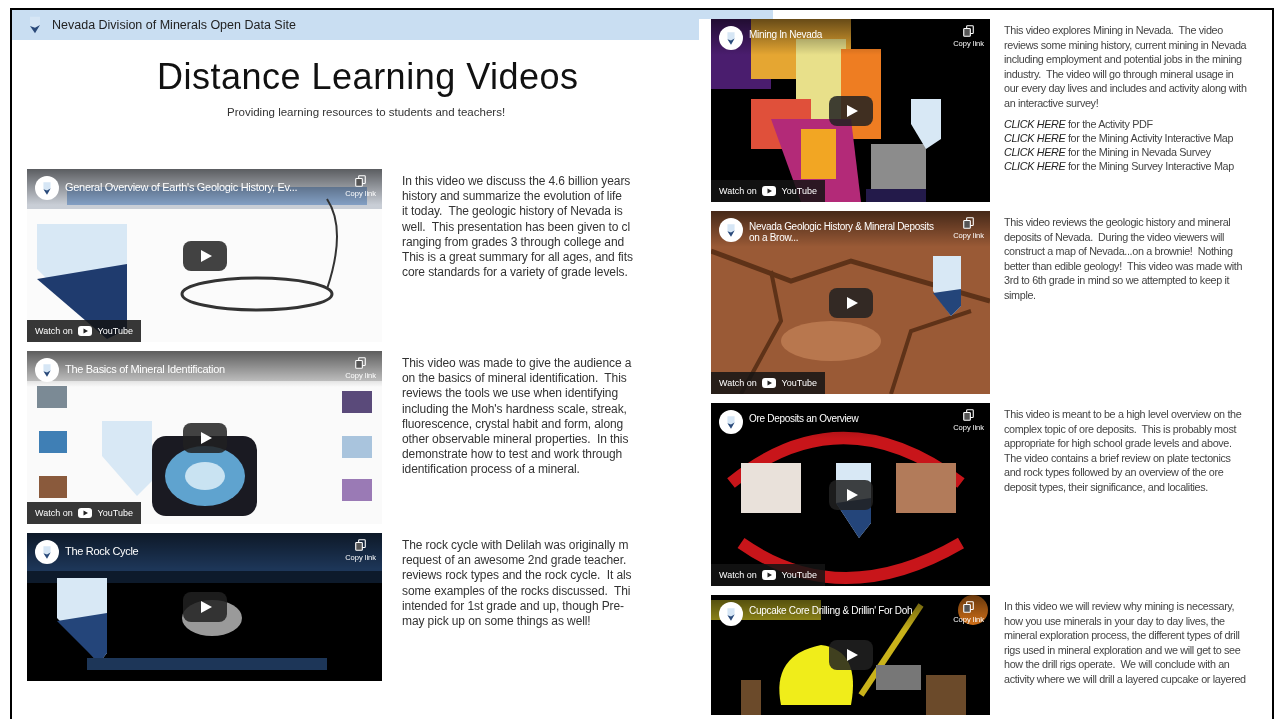  I want to click on video-description: This video reviews the geologic history and mineral deposits of Nevada. During the video viewers will construct a map of Nevada...on a brownie! Nothing better than edible geology! This video was made with 3rd to 6th grade in mind so we attempted to keep it simple., so click(1123, 259).